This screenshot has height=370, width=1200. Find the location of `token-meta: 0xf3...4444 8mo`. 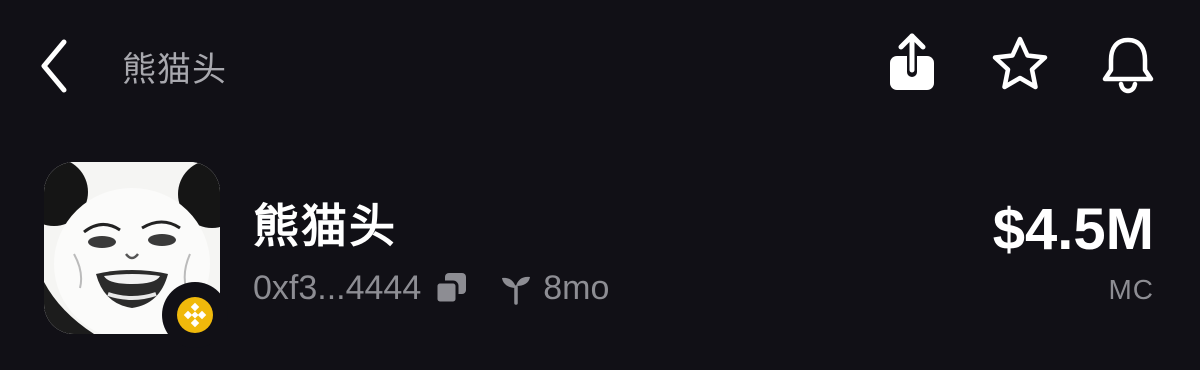

token-meta: 0xf3...4444 8mo is located at coordinates (431, 288).